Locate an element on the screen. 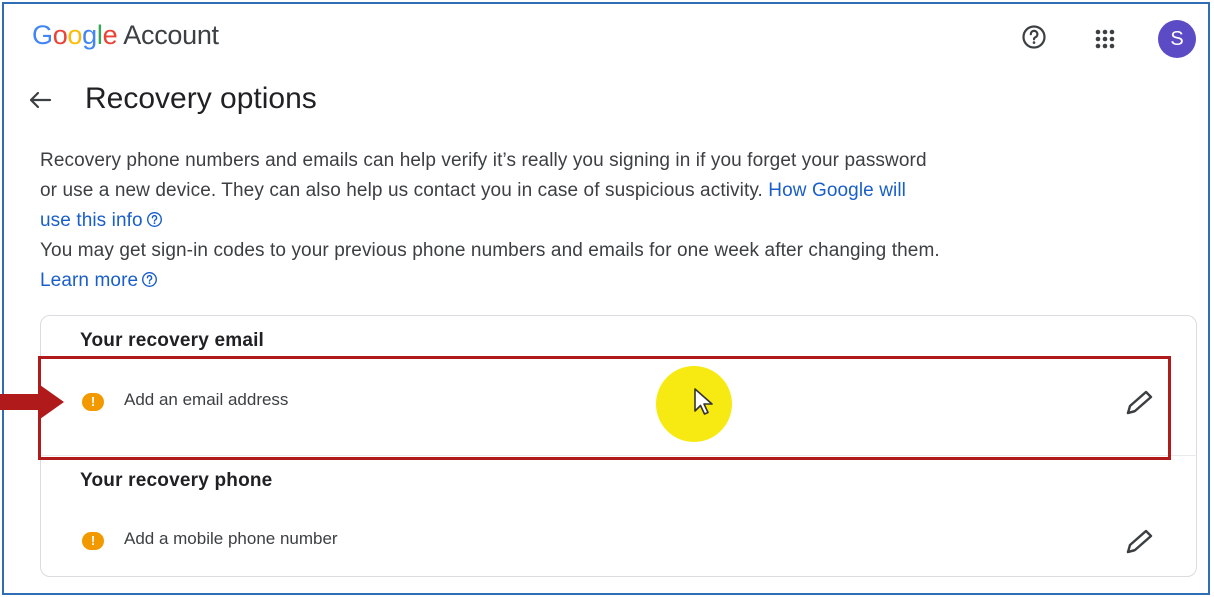 The image size is (1214, 597). recovery-email-title: Your recovery email is located at coordinates (172, 340).